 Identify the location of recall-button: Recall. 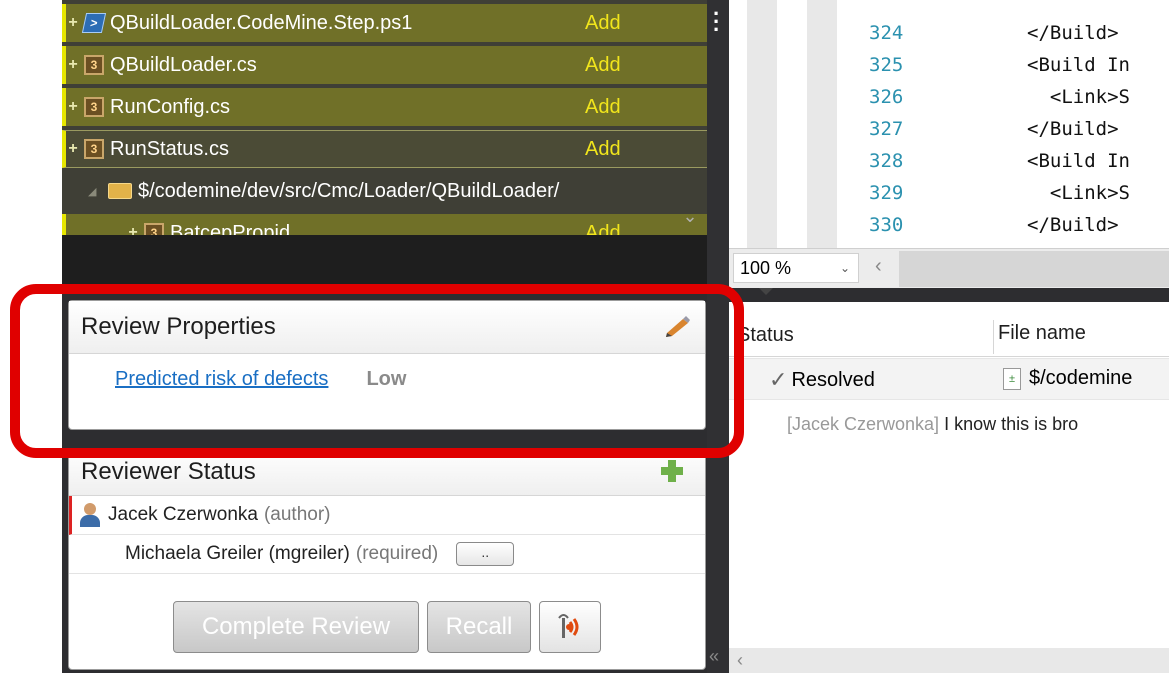
(479, 627).